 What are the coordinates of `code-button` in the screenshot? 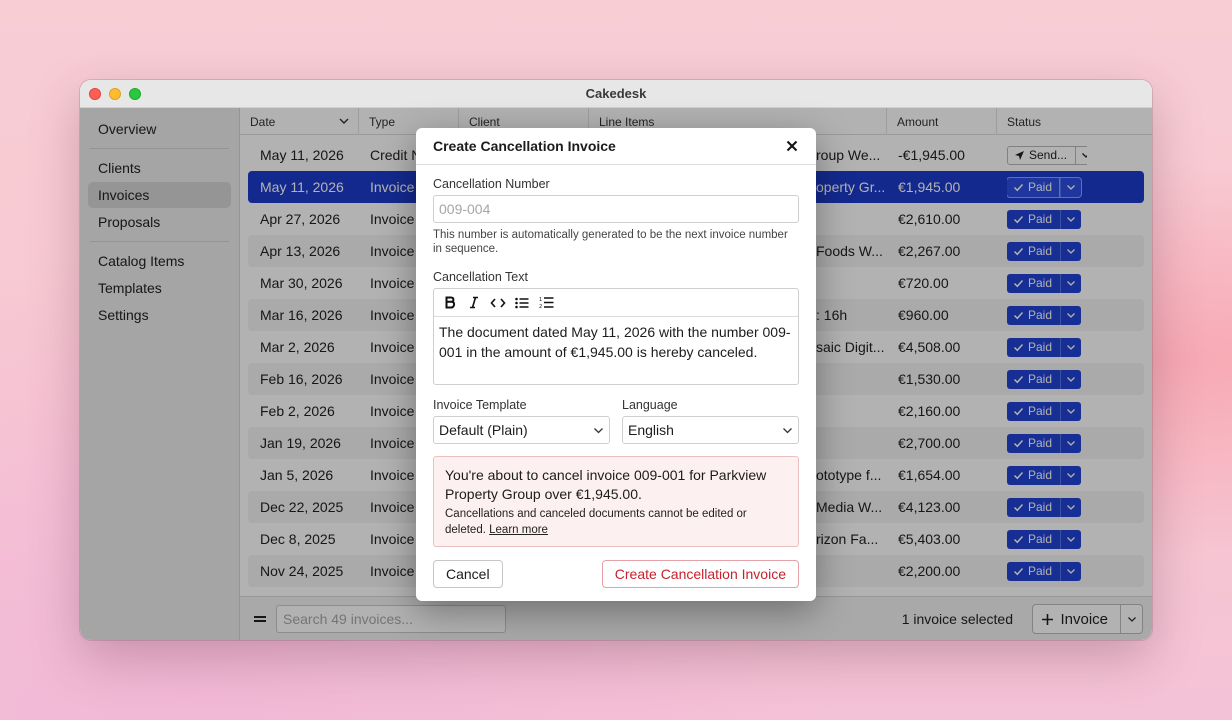 It's located at (498, 303).